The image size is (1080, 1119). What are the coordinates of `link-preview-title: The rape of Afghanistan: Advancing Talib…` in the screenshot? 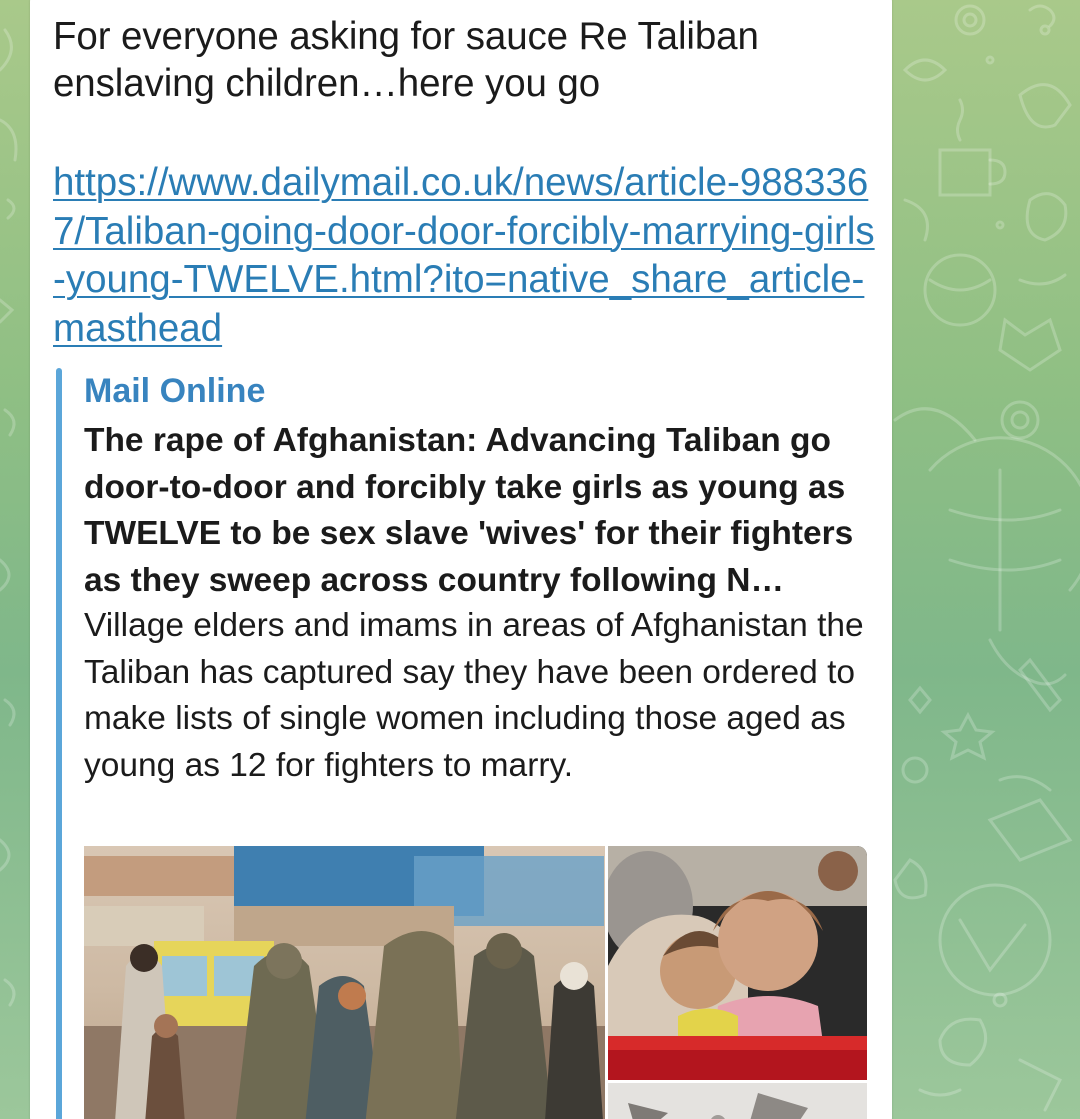 It's located at (484, 511).